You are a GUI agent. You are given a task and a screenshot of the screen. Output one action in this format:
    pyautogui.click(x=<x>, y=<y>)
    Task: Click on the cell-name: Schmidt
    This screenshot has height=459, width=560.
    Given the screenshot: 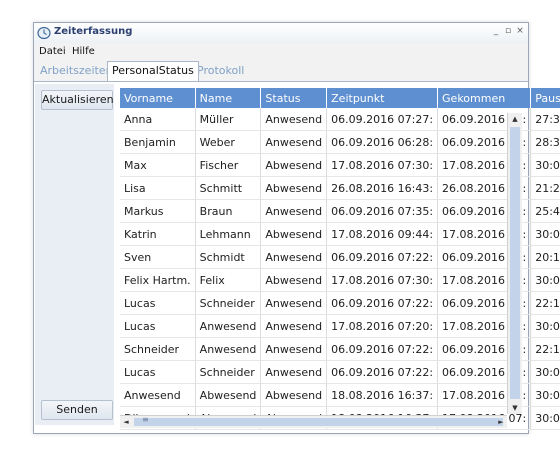 What is the action you would take?
    pyautogui.click(x=228, y=257)
    